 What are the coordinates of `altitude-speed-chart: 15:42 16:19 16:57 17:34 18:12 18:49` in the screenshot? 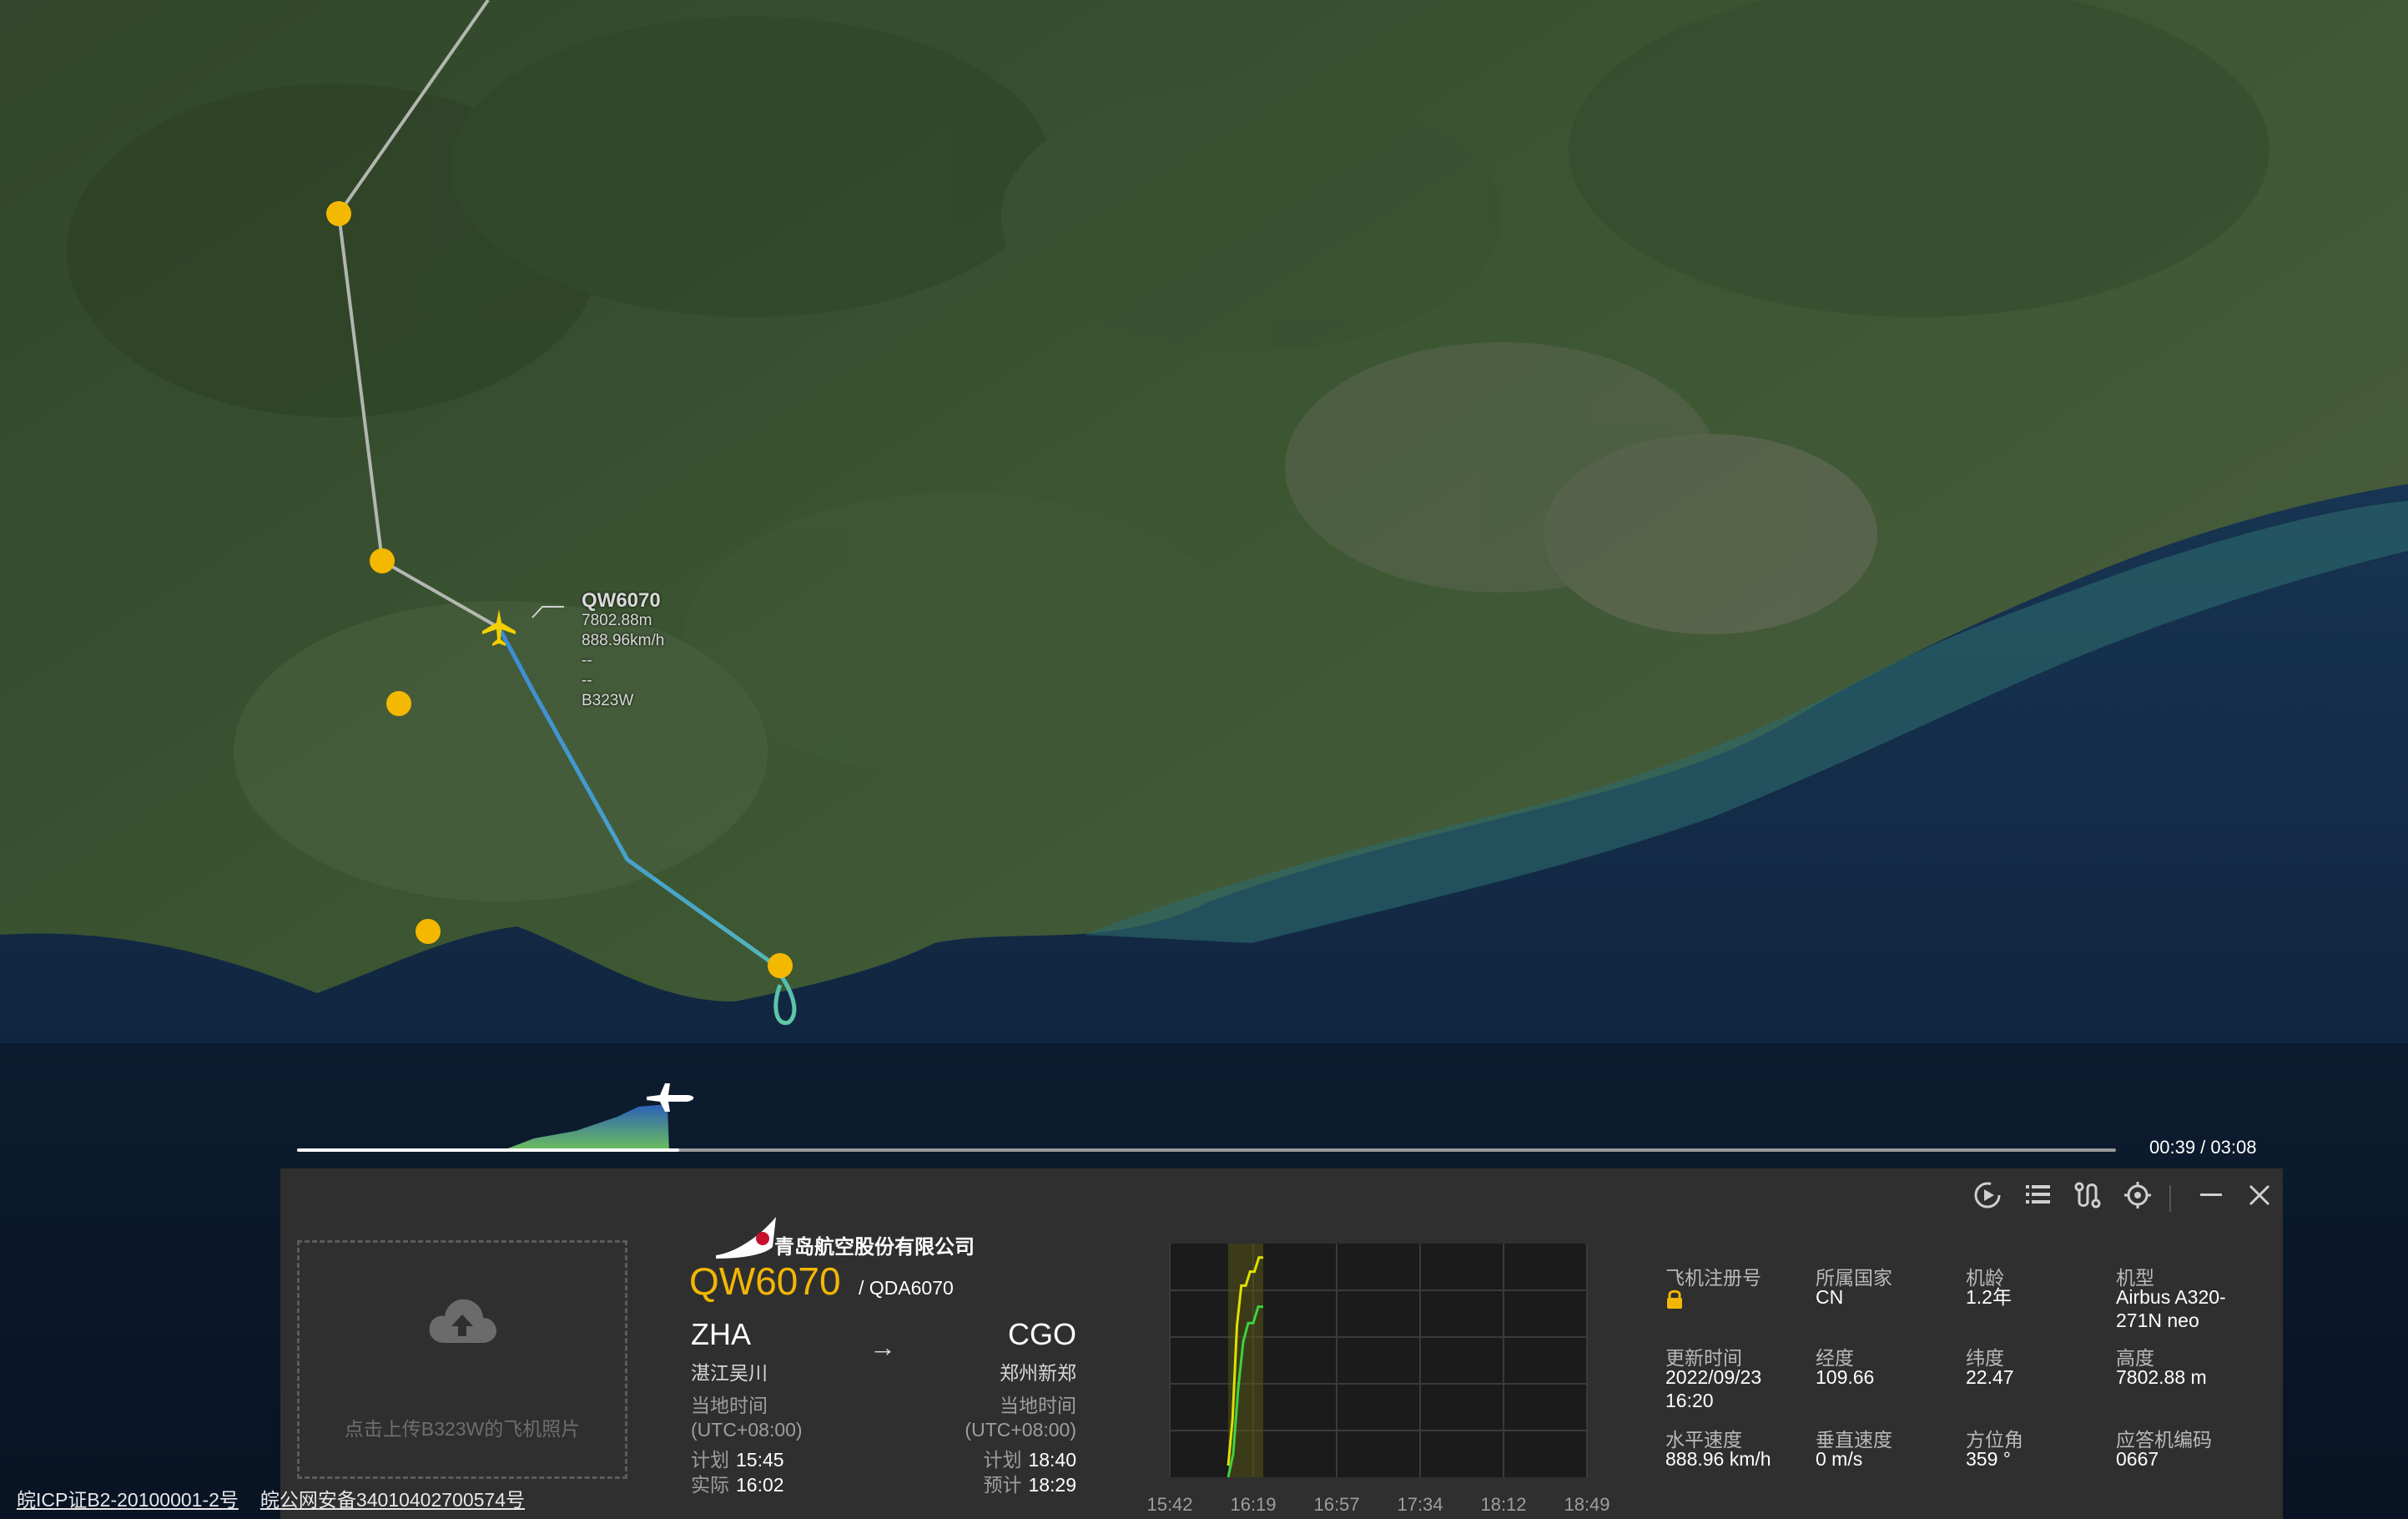 It's located at (1378, 1379).